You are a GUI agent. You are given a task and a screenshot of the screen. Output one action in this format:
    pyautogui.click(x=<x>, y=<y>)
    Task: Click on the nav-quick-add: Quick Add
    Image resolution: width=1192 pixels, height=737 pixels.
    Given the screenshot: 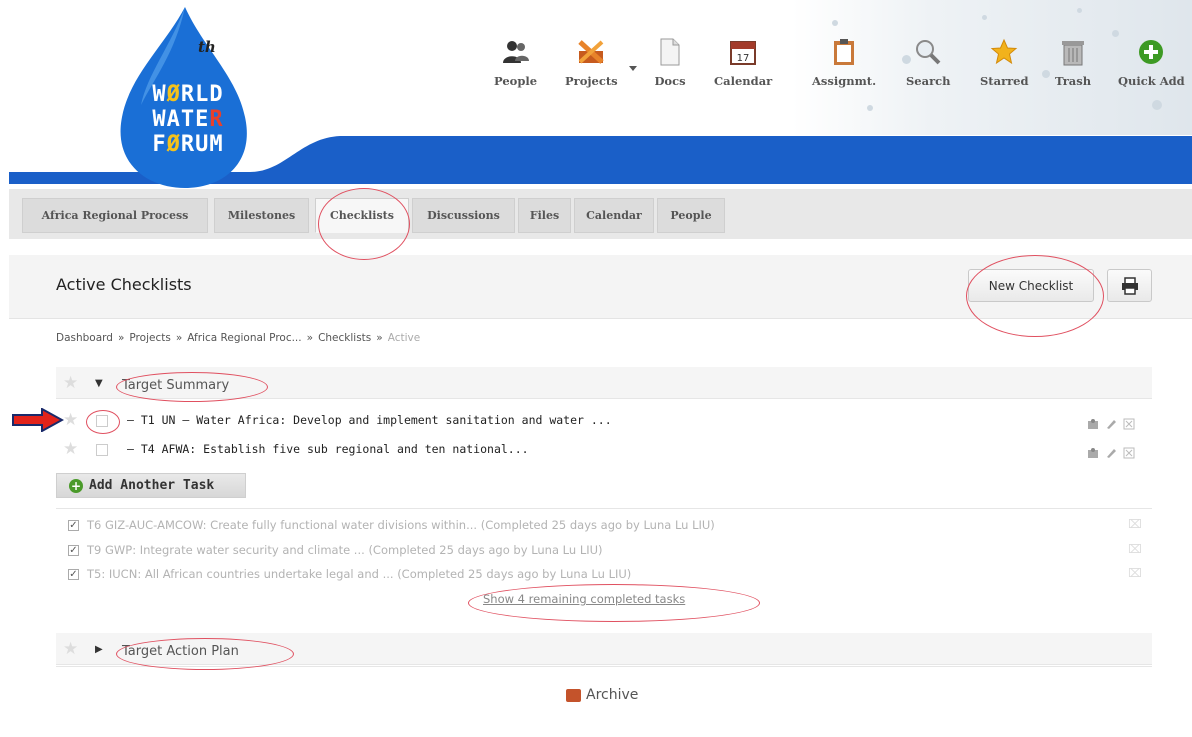 What is the action you would take?
    pyautogui.click(x=1151, y=62)
    